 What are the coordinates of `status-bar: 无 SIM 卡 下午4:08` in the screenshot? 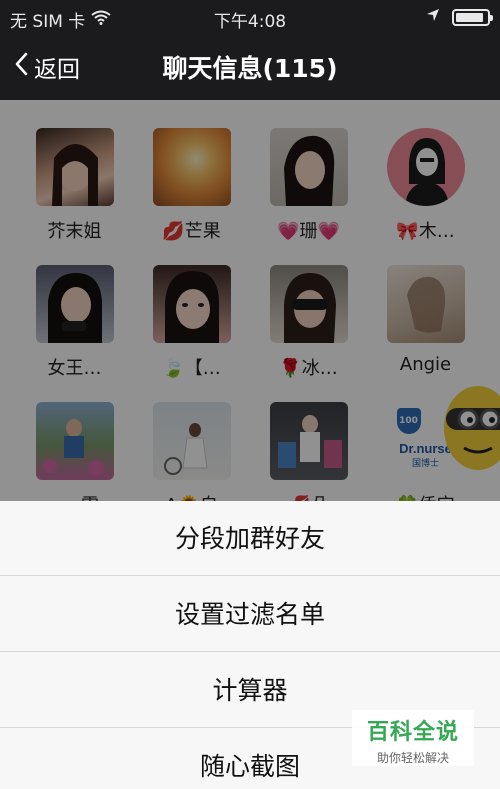 It's located at (250, 17).